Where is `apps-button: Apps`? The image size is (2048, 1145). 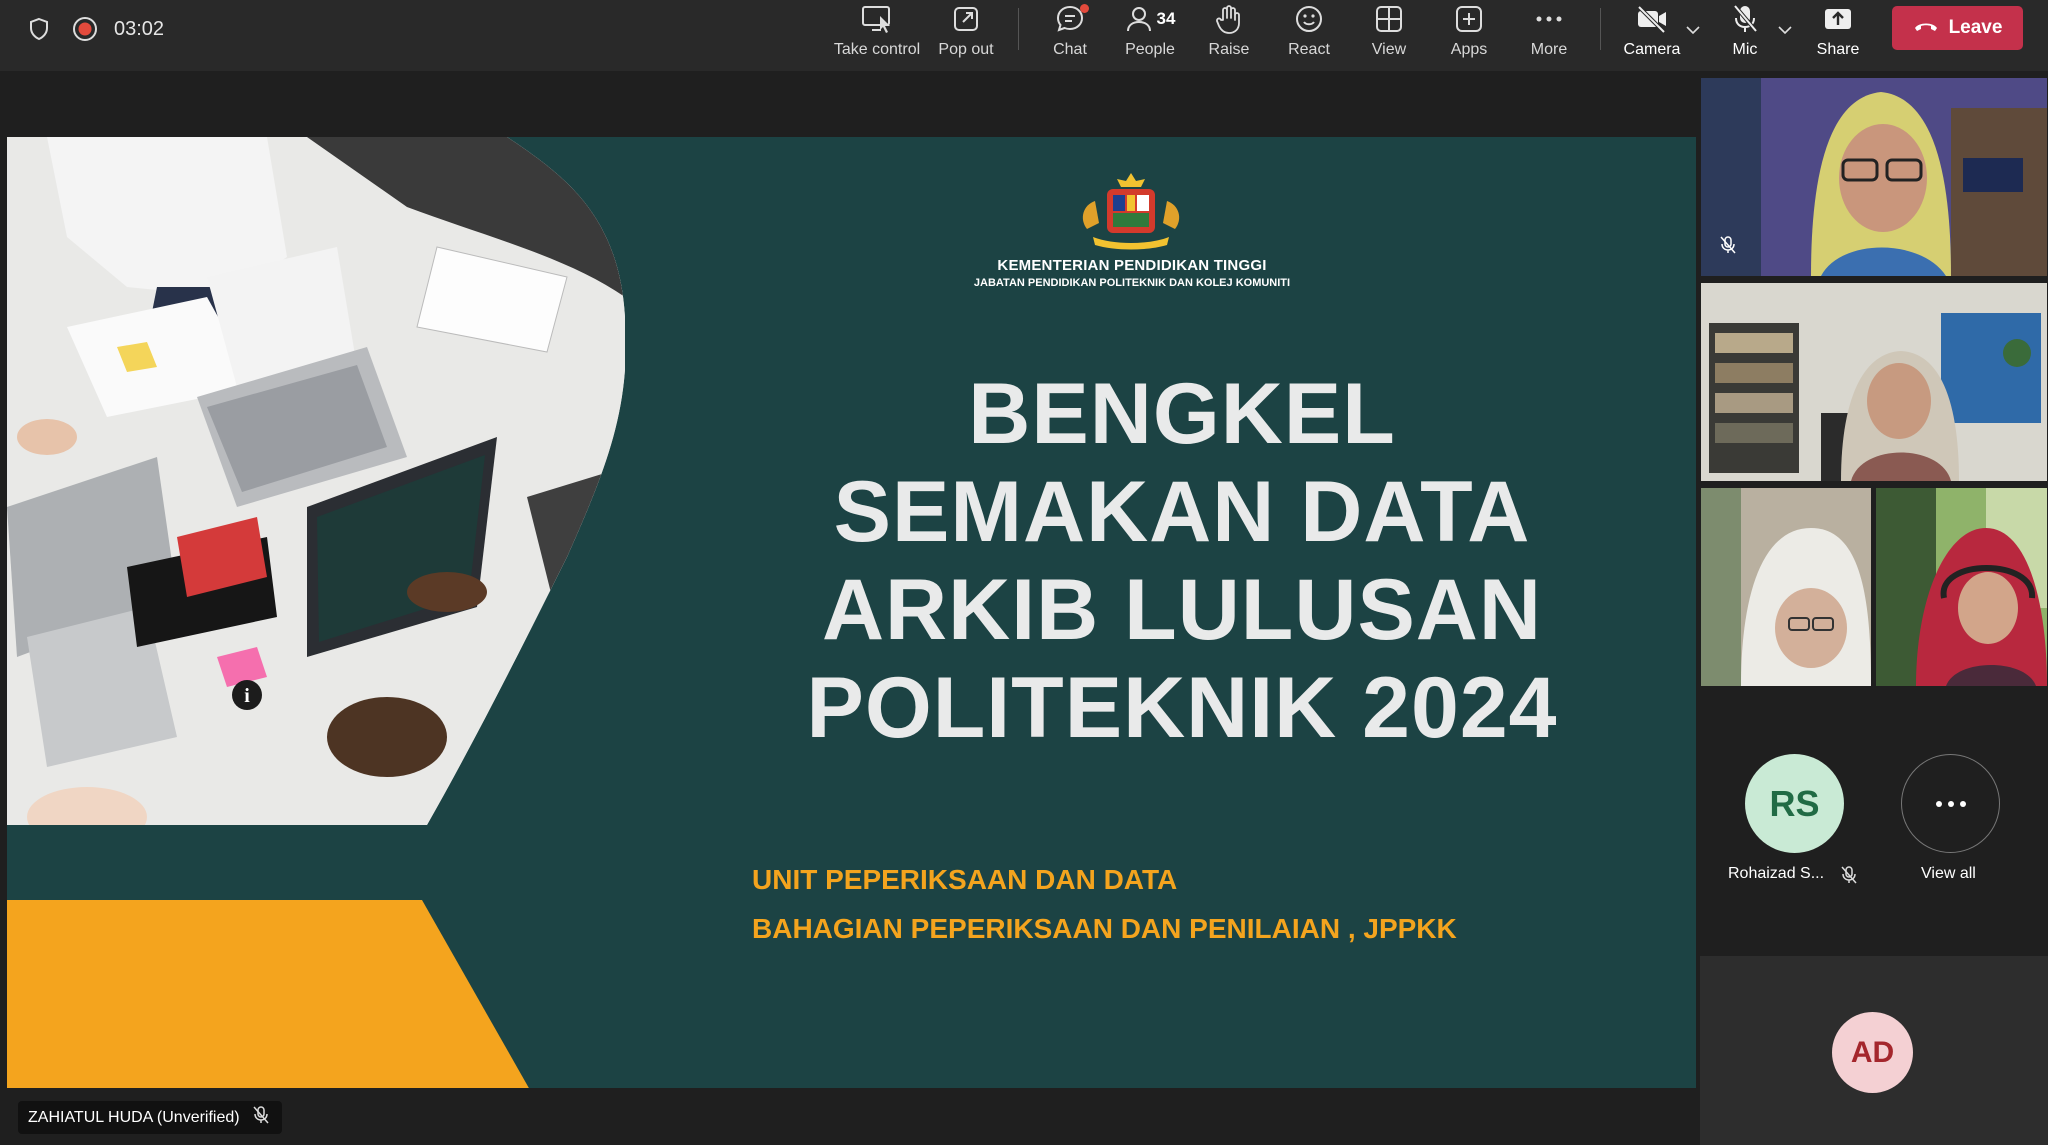 apps-button: Apps is located at coordinates (1469, 35).